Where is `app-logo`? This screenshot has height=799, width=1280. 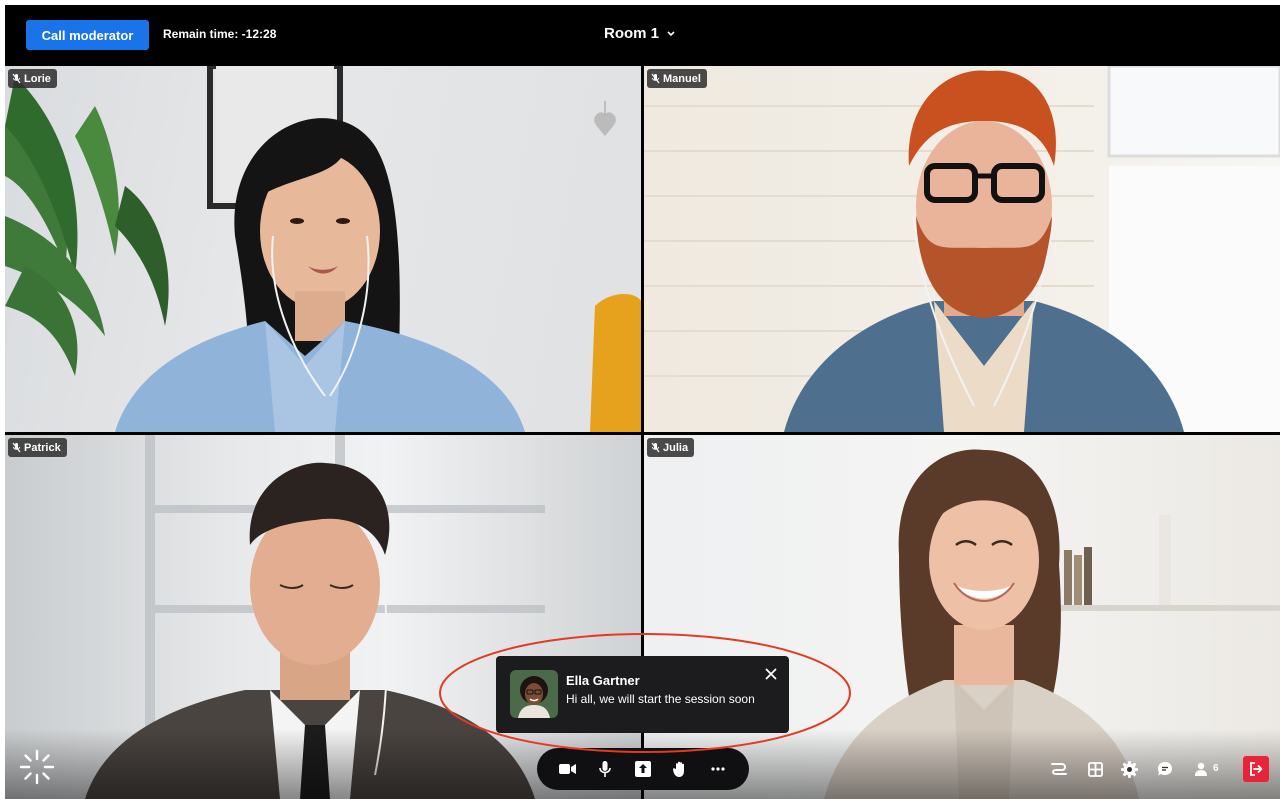
app-logo is located at coordinates (37, 769).